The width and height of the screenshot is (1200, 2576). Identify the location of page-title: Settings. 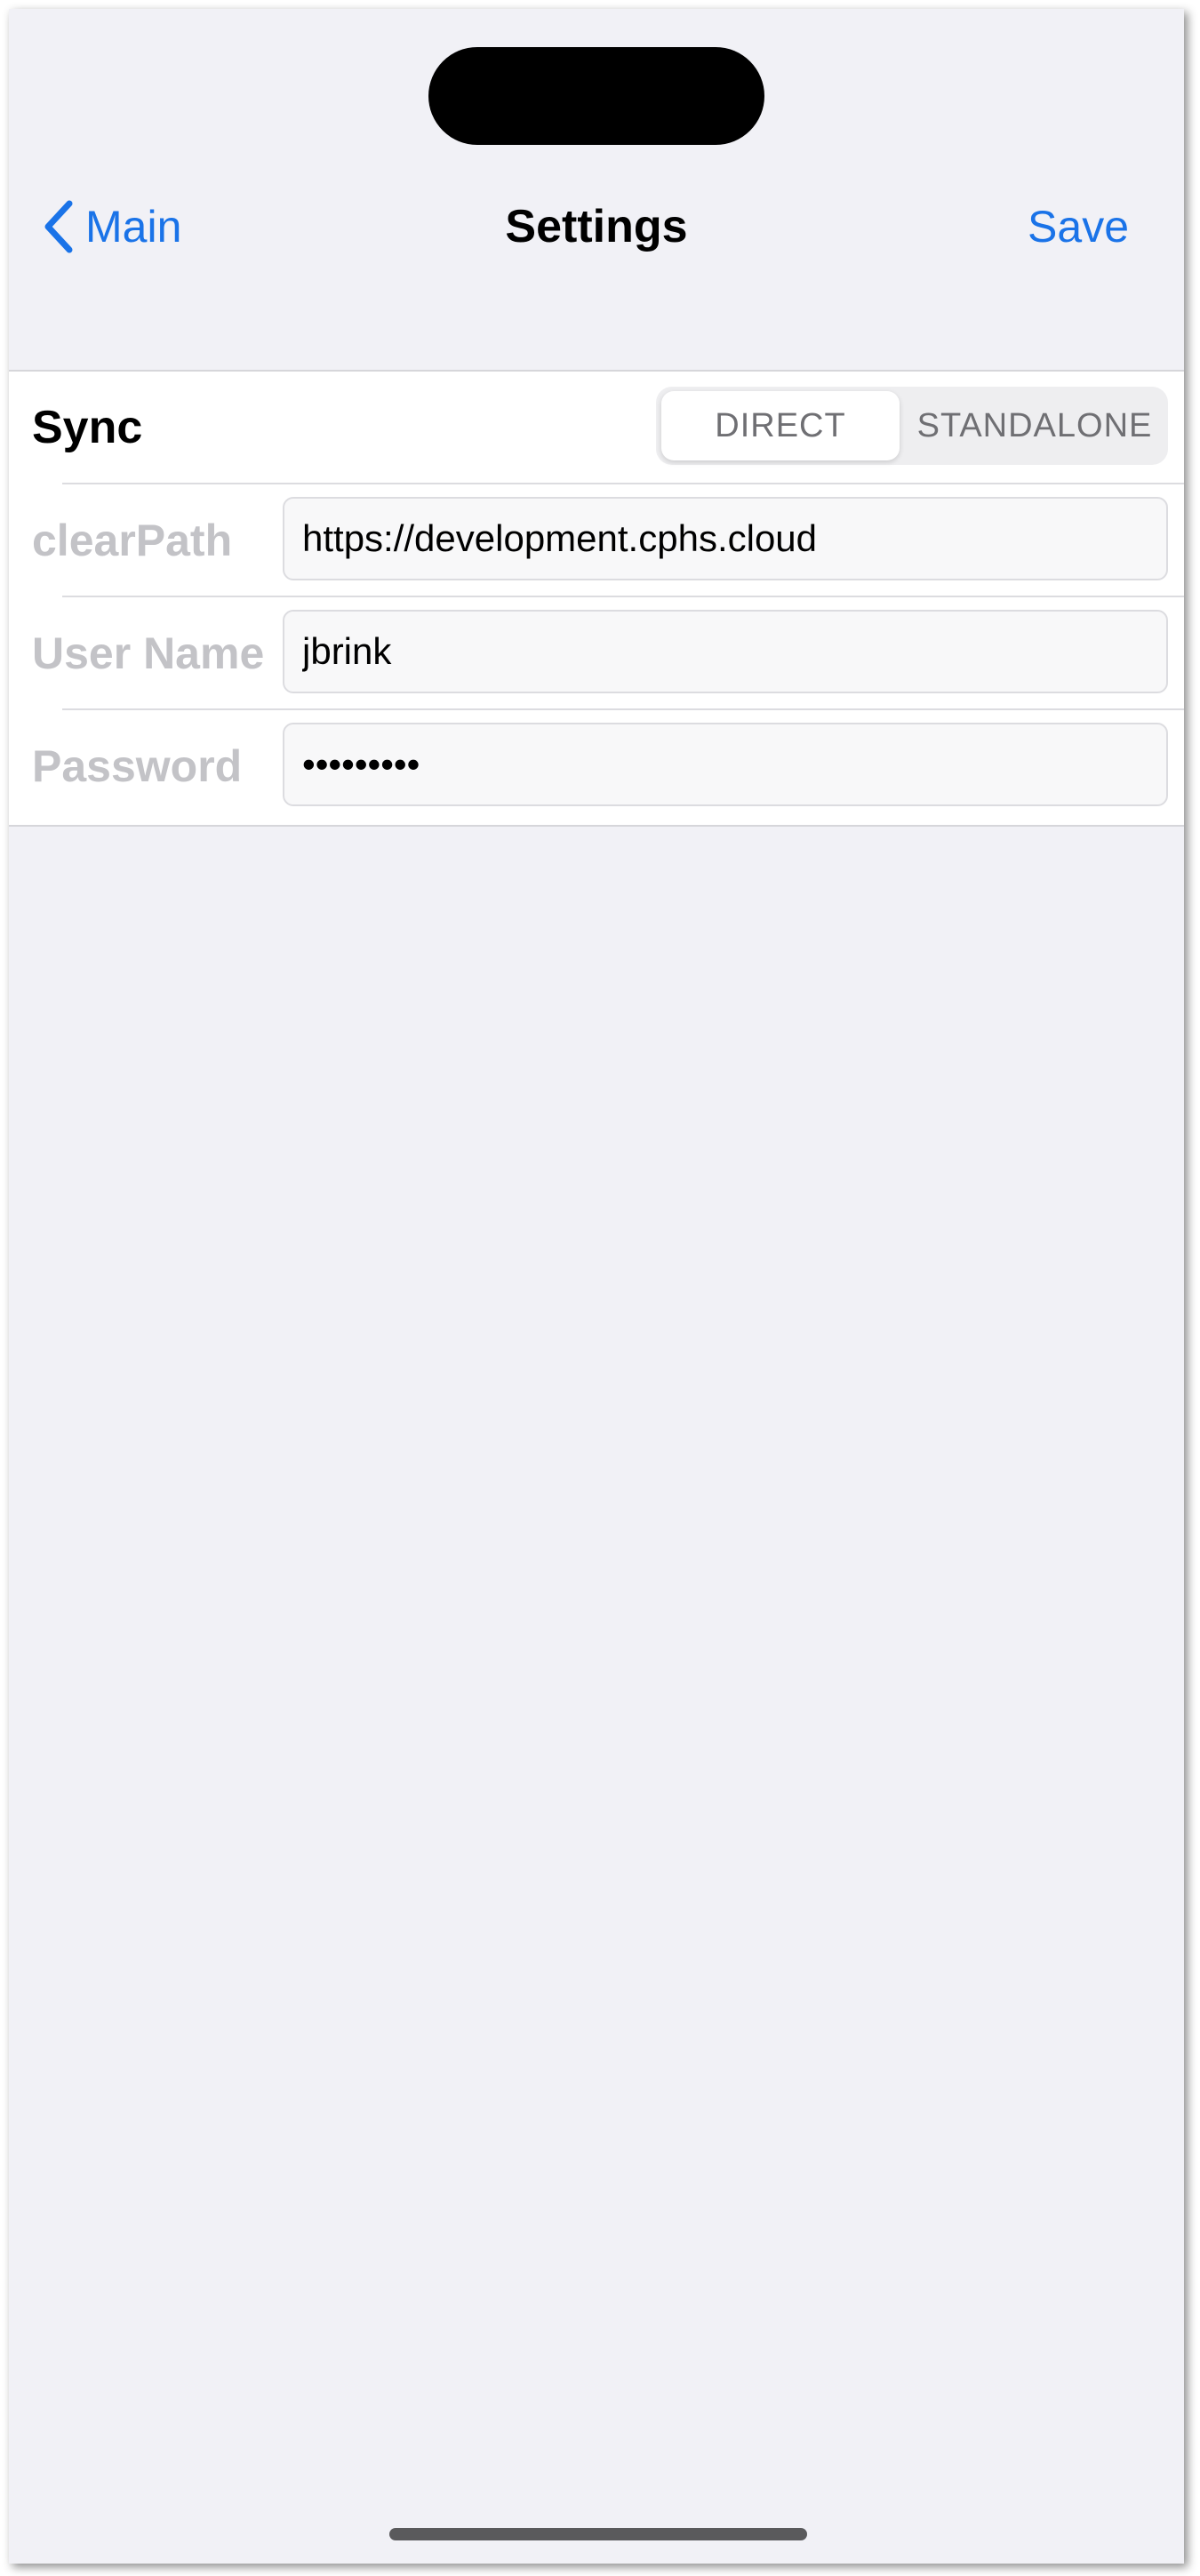
(596, 226).